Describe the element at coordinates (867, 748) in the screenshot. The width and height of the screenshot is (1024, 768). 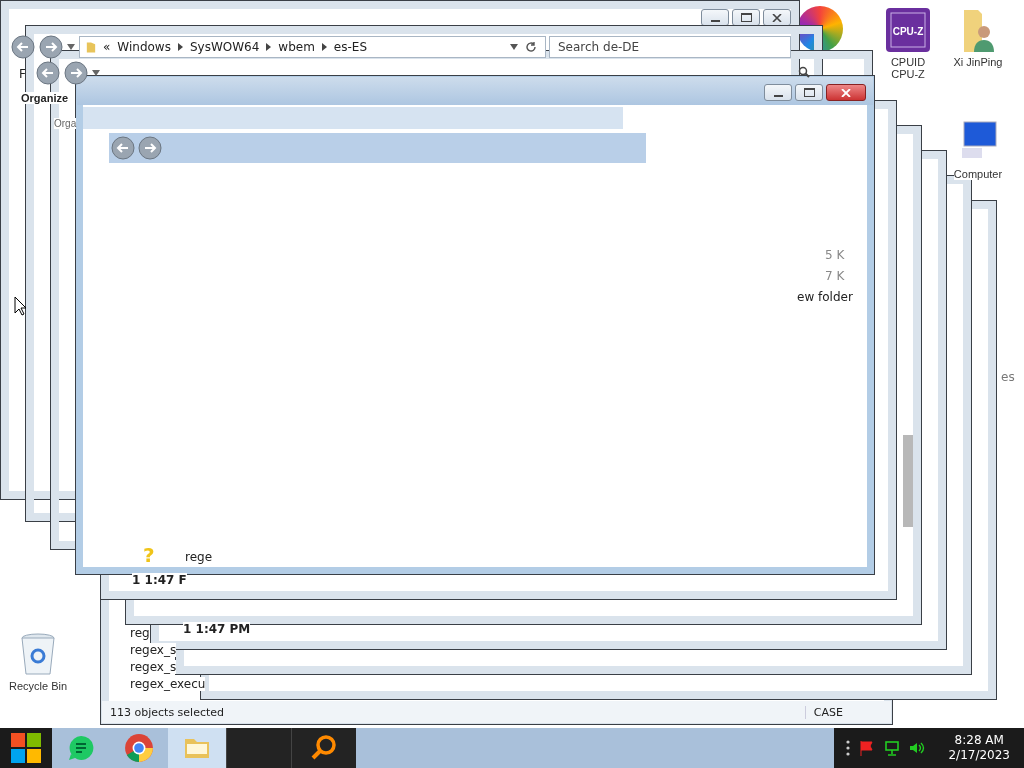
I see `flag-icon` at that location.